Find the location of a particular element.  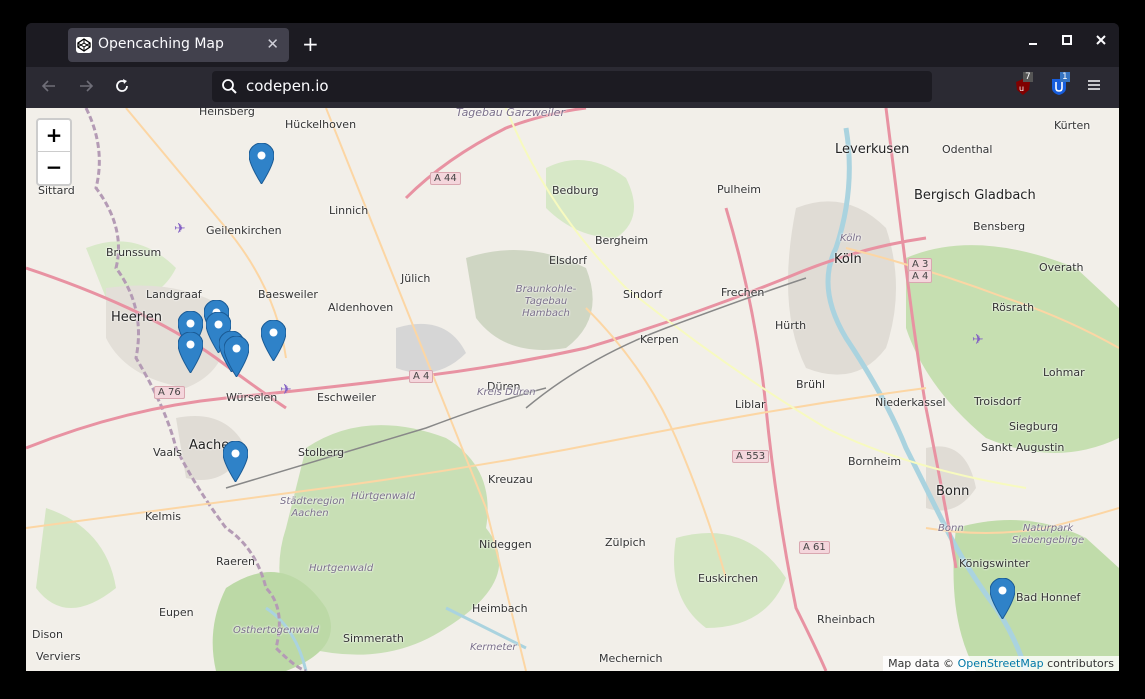

place-label: Köln is located at coordinates (848, 259).